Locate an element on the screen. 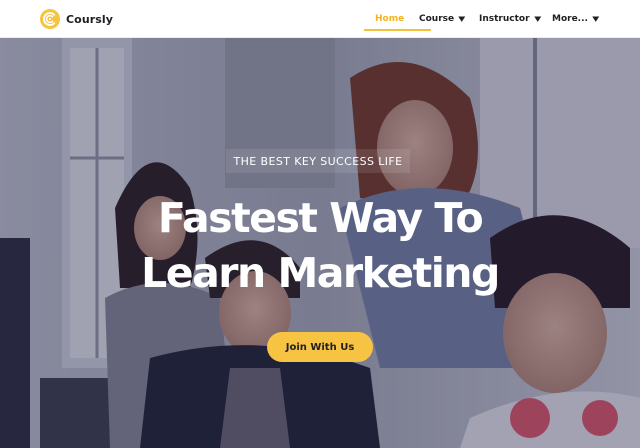 Image resolution: width=640 pixels, height=448 pixels. nav-item-more: More... ▼ is located at coordinates (582, 19).